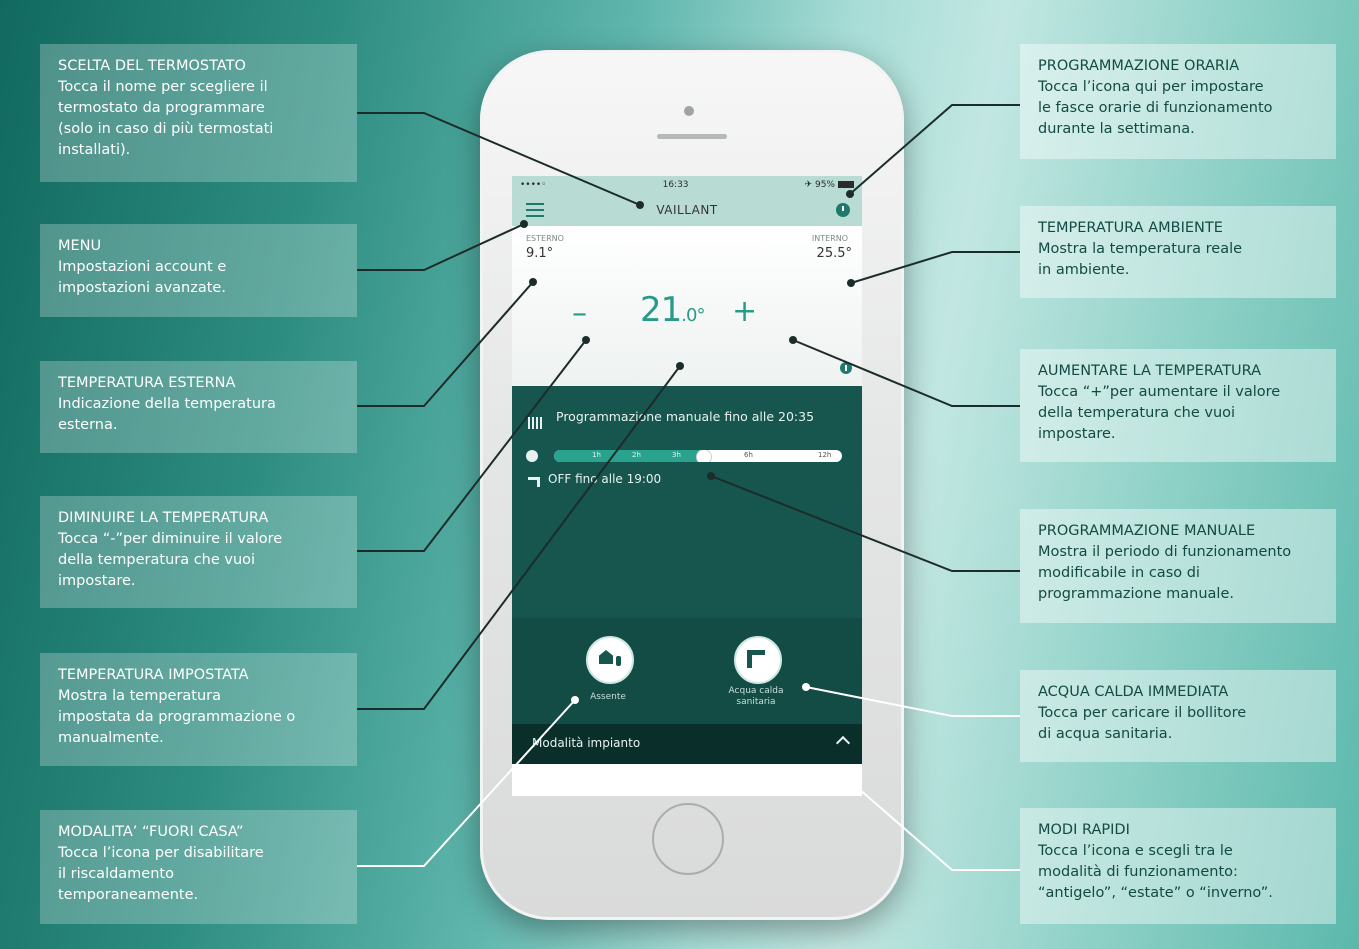 This screenshot has width=1359, height=949. Describe the element at coordinates (579, 313) in the screenshot. I see `decrease-temp-button: –` at that location.